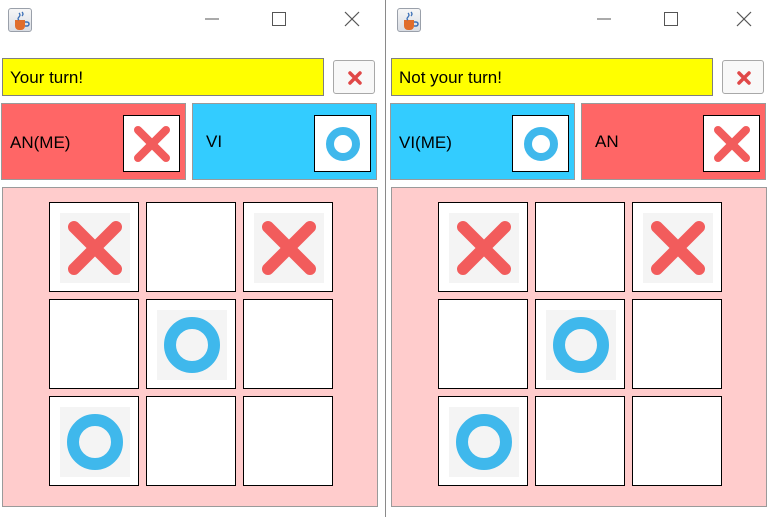  Describe the element at coordinates (40, 142) in the screenshot. I see `player-name: AN(ME)` at that location.